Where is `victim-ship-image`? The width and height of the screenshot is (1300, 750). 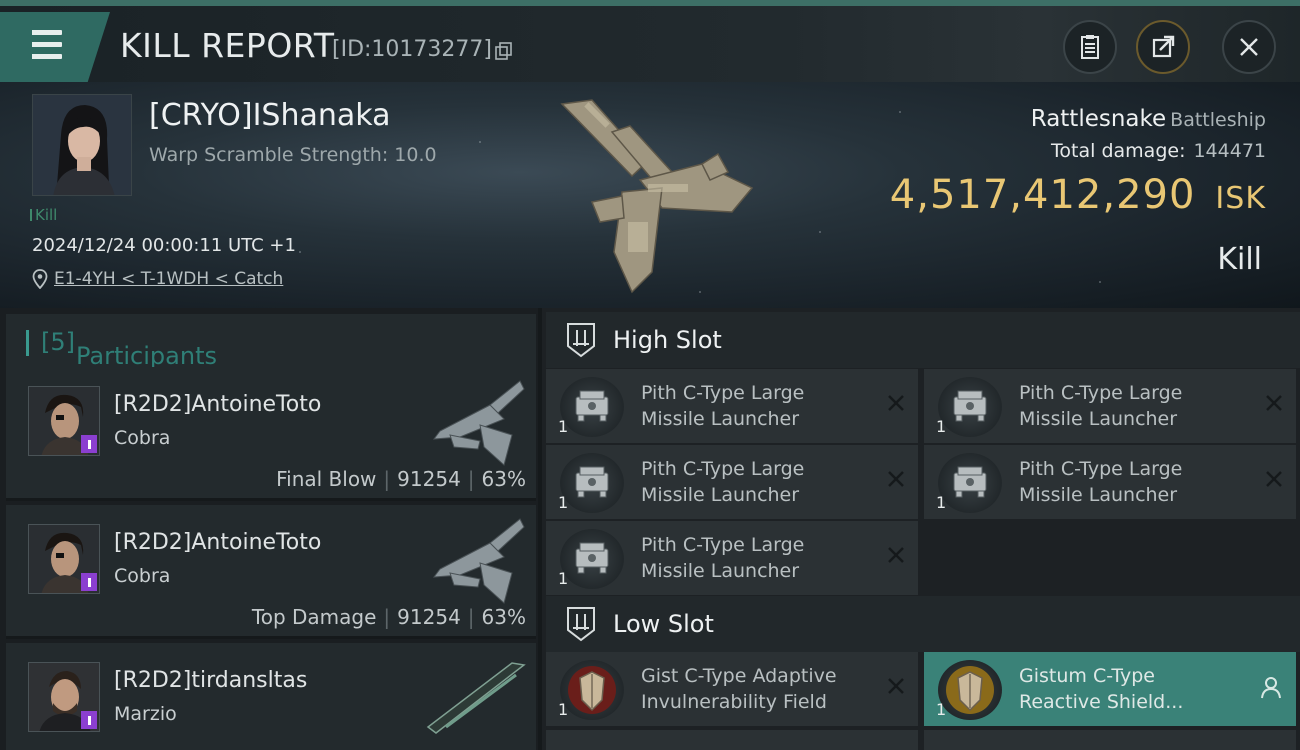
victim-ship-image is located at coordinates (657, 194).